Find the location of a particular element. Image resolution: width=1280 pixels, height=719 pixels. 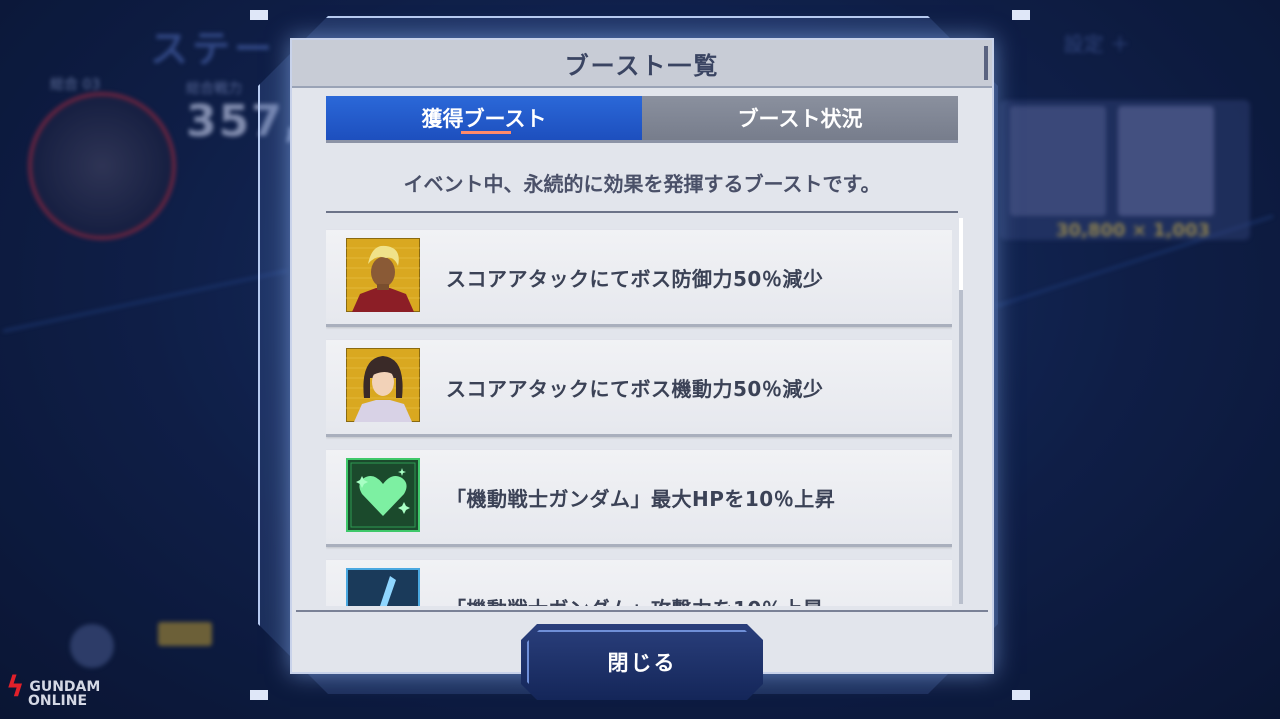

boost-text: 「機動戦士ガンダム」攻撃力を10％上昇 is located at coordinates (634, 583).